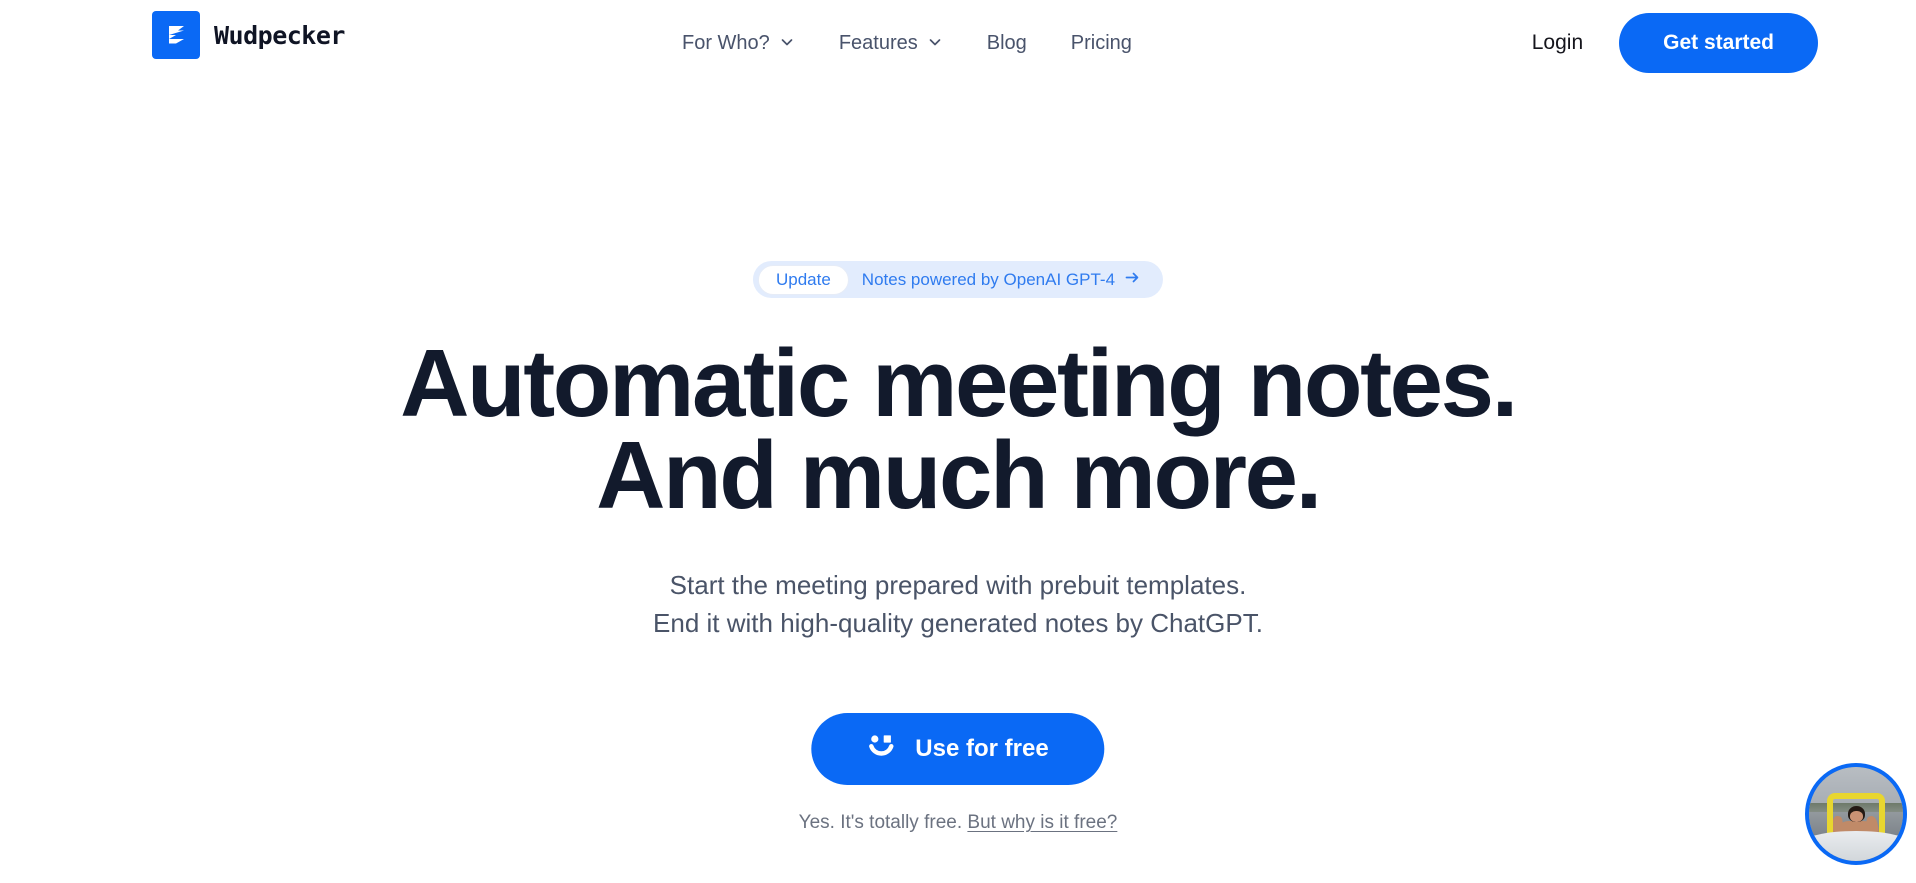 This screenshot has height=883, width=1916. Describe the element at coordinates (959, 475) in the screenshot. I see `headline-line-2: And much more.` at that location.